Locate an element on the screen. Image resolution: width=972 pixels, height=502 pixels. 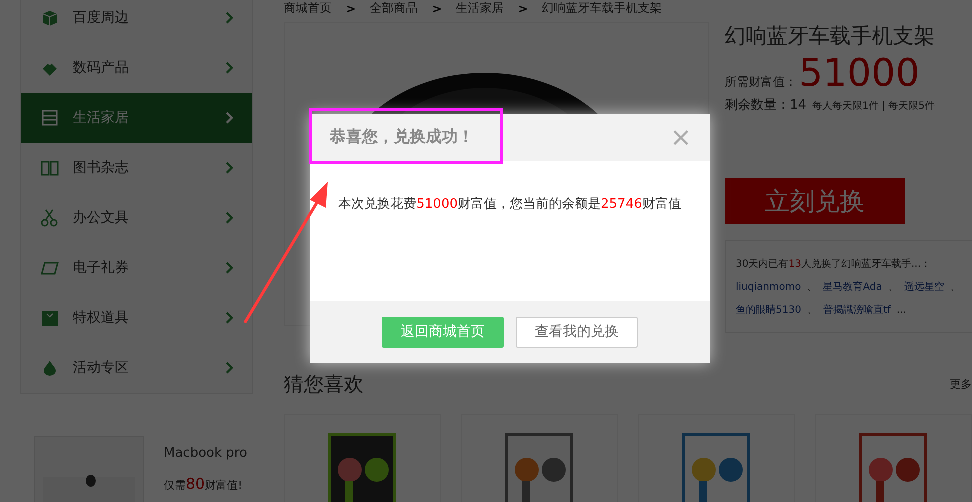
promo-price: 仅需80财富值! is located at coordinates (204, 484).